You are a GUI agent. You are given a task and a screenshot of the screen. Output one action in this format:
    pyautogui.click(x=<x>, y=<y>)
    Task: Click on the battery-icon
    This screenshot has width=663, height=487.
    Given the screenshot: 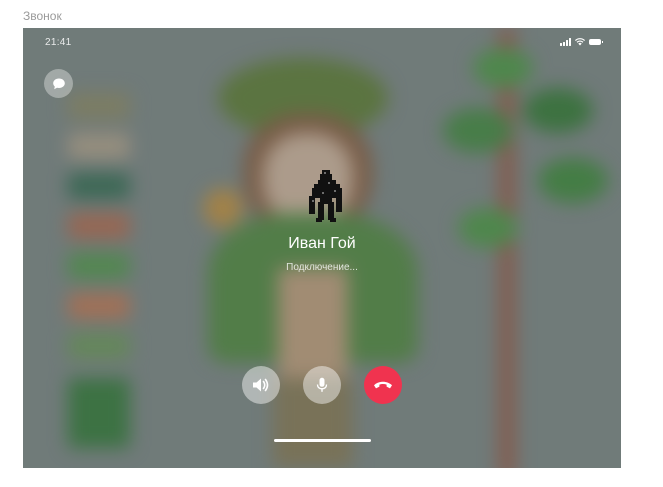 What is the action you would take?
    pyautogui.click(x=596, y=42)
    